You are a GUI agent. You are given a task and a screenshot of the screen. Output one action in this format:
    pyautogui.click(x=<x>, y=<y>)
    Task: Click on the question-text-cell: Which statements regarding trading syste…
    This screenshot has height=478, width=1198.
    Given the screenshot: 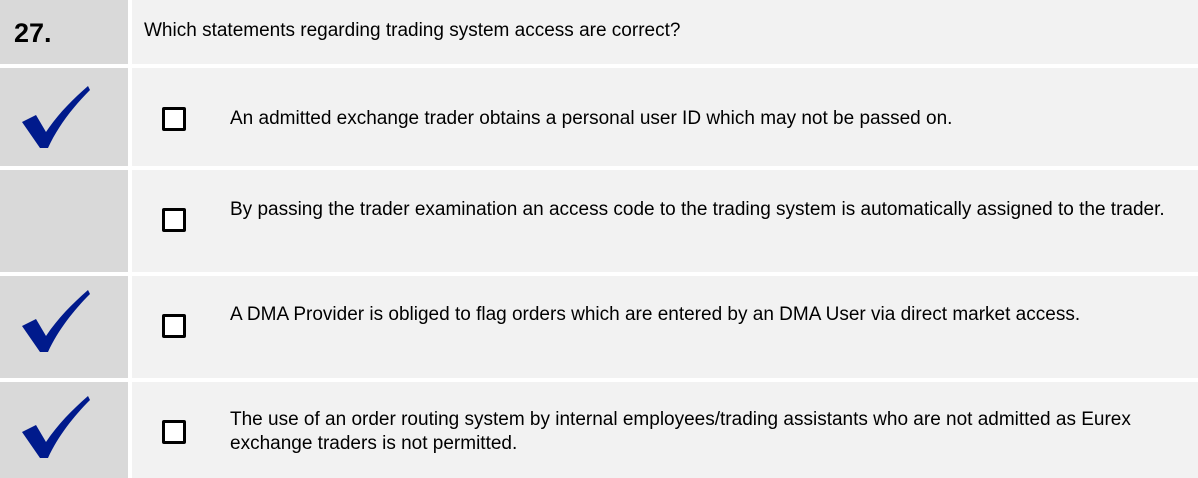 What is the action you would take?
    pyautogui.click(x=665, y=32)
    